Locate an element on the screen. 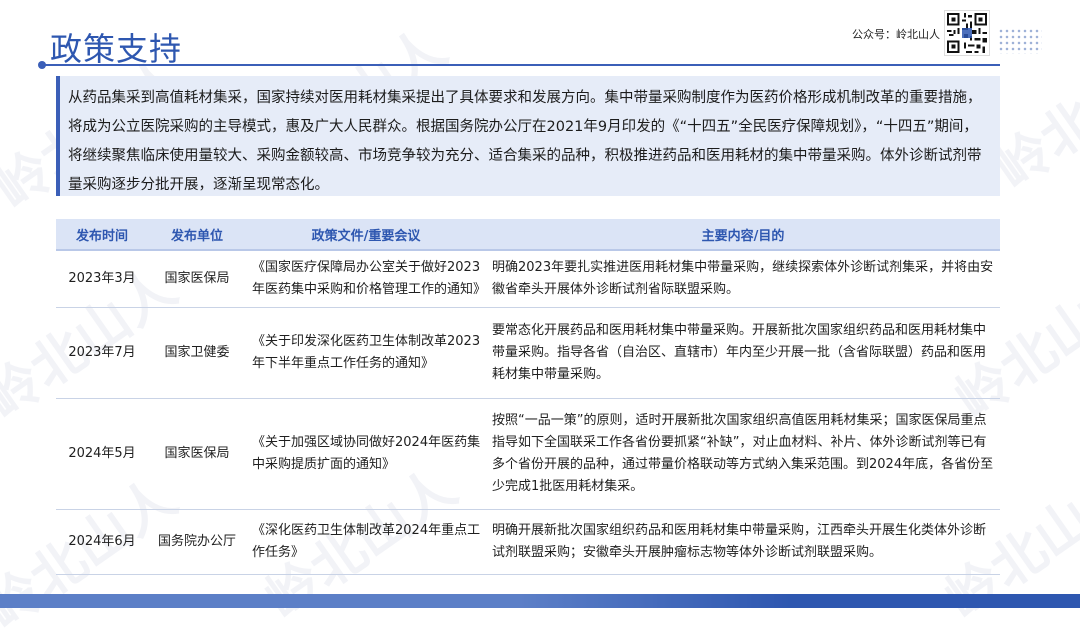 This screenshot has width=1080, height=644. title-divider is located at coordinates (521, 65).